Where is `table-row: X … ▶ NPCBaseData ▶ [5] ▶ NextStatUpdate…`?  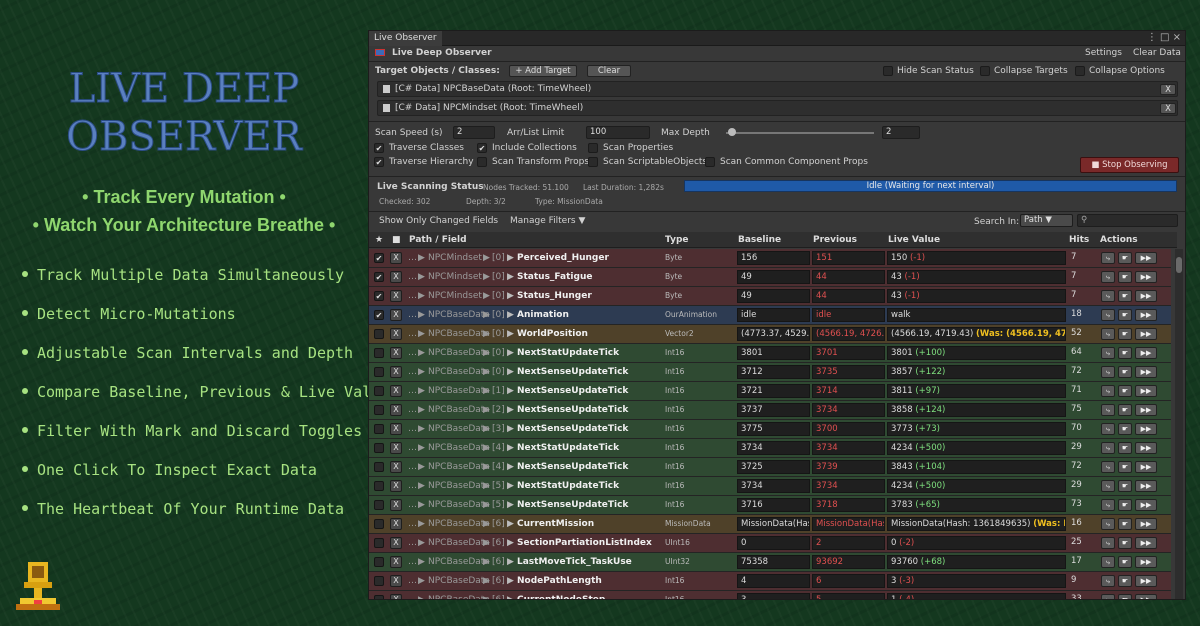 table-row: X … ▶ NPCBaseData ▶ [5] ▶ NextStatUpdate… is located at coordinates (770, 486).